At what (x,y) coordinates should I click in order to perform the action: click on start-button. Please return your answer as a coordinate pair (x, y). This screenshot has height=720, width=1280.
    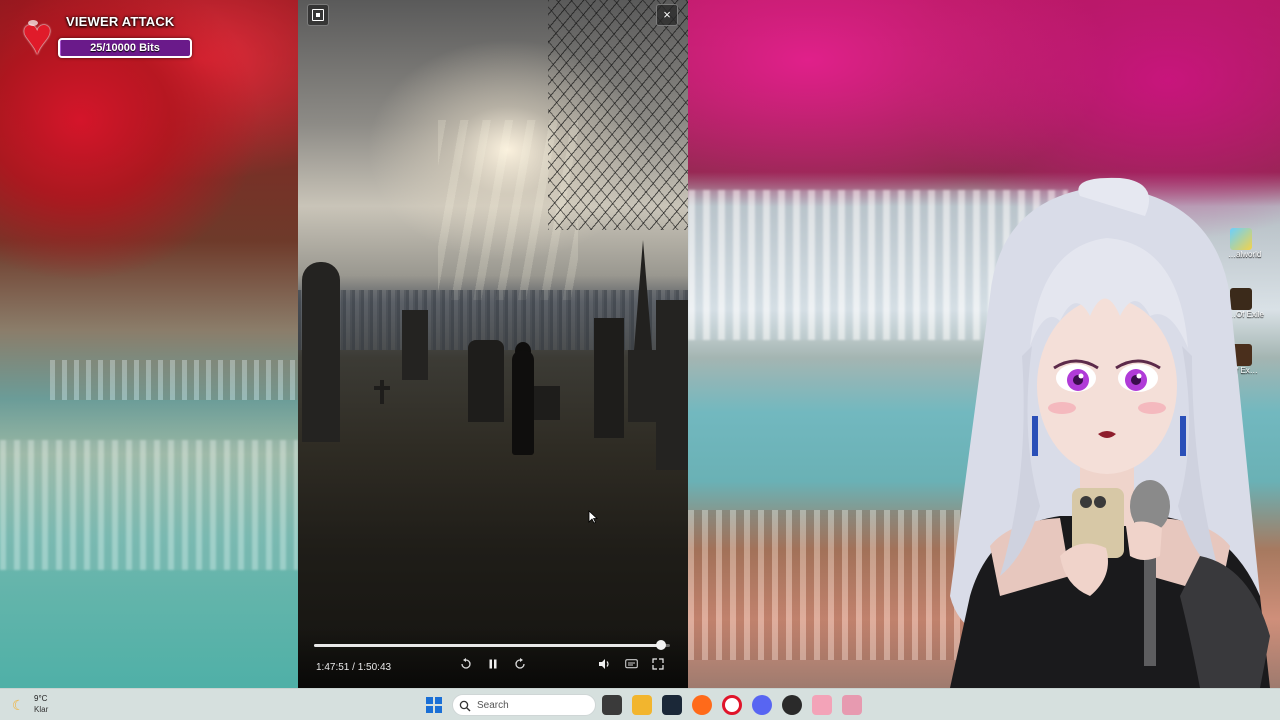
    Looking at the image, I should click on (434, 705).